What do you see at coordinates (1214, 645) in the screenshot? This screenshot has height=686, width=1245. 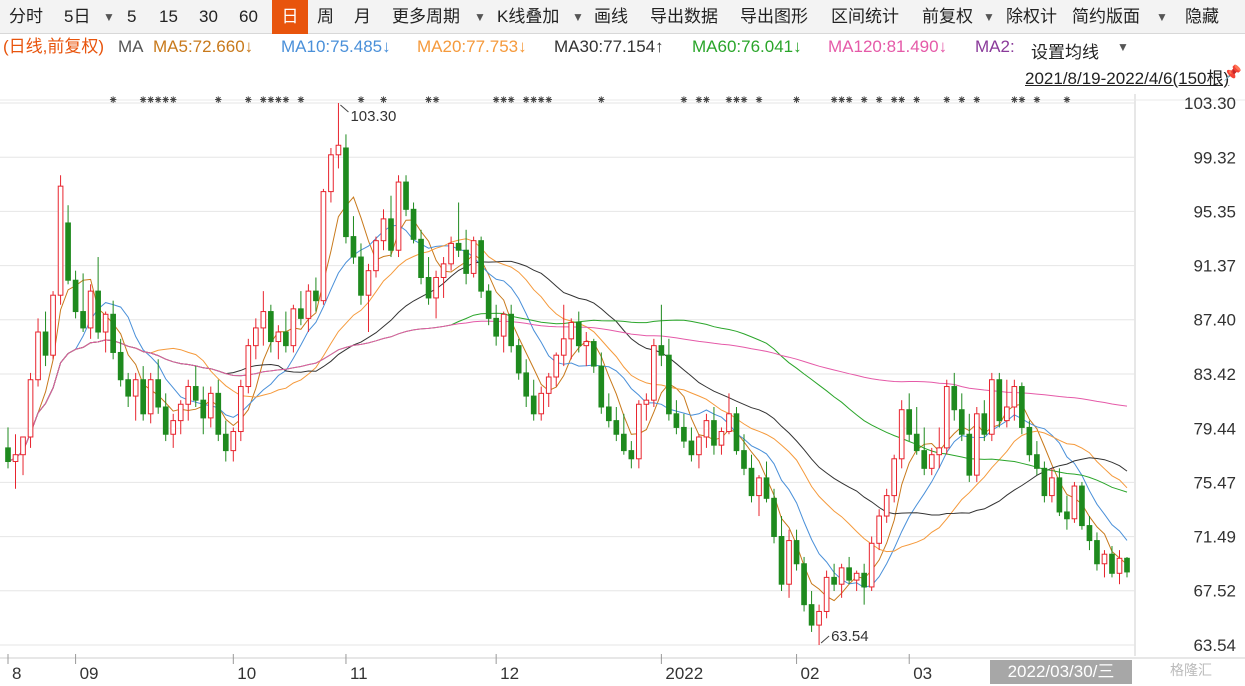 I see `y-tick-label: 63.54` at bounding box center [1214, 645].